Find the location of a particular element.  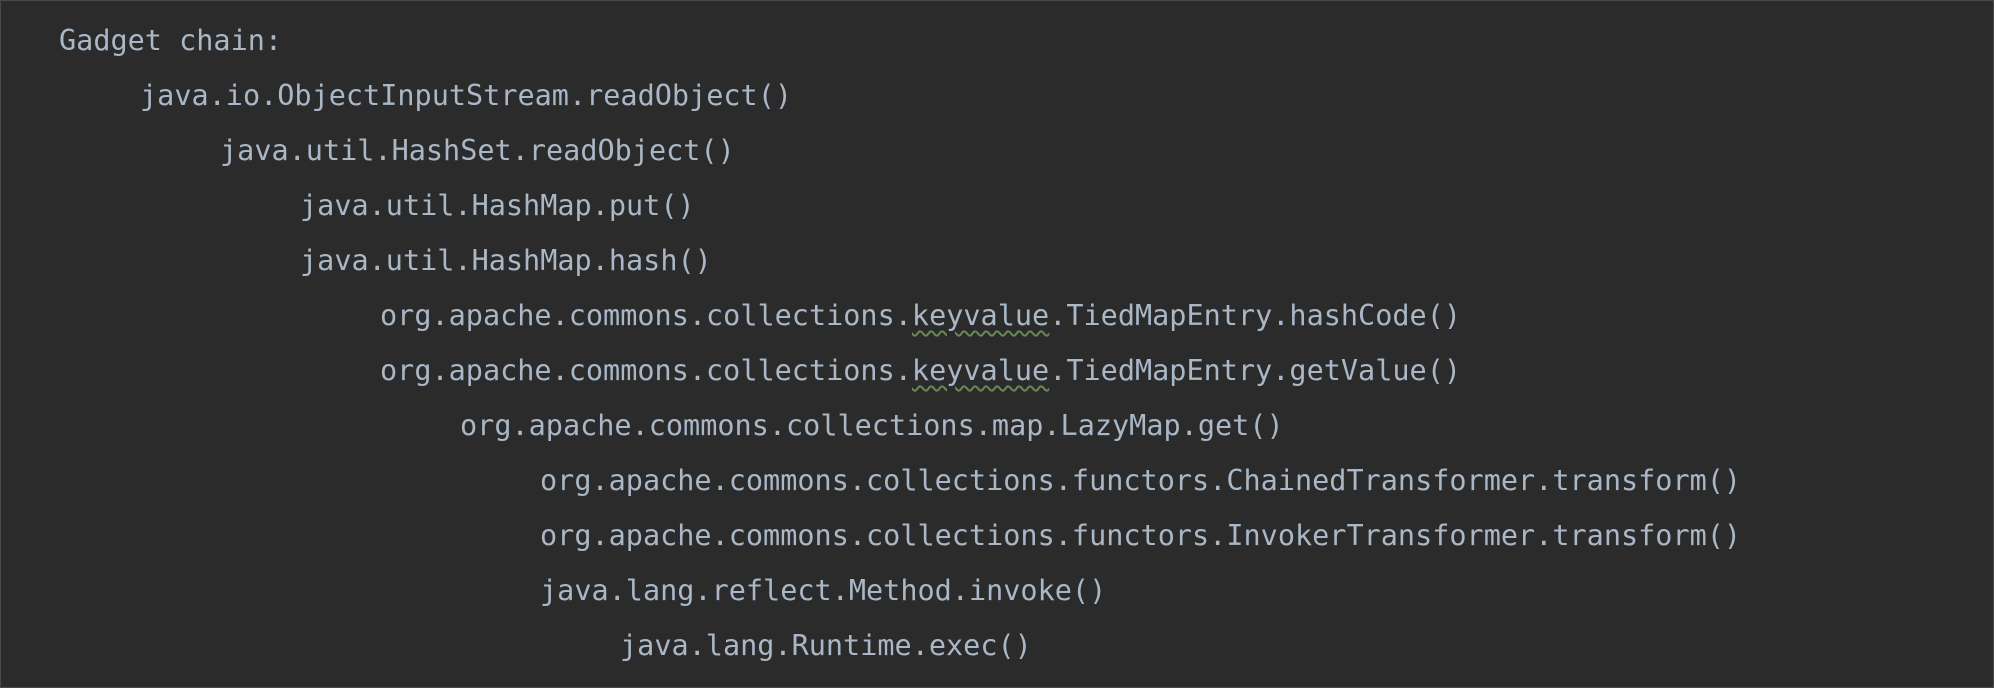

code-line-gadget-chain-header: Gadget chain: is located at coordinates (171, 40).